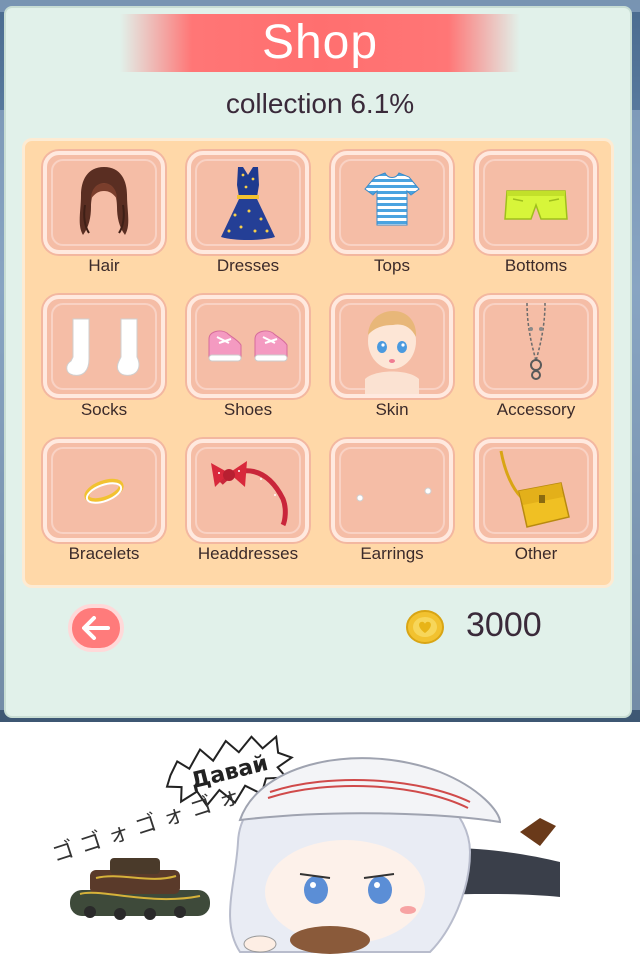 This screenshot has width=640, height=960. What do you see at coordinates (536, 205) in the screenshot?
I see `shorts-icon` at bounding box center [536, 205].